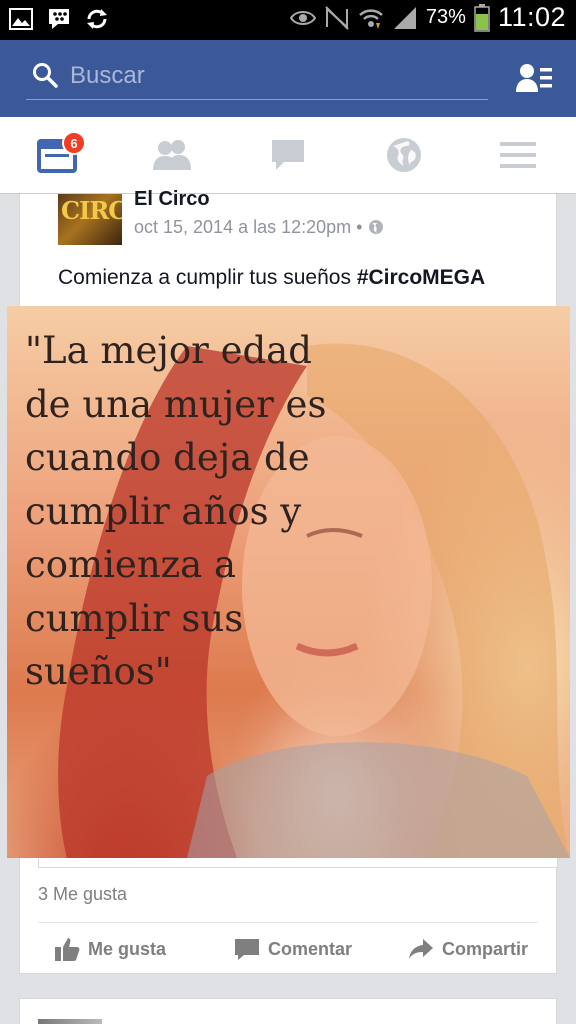  I want to click on comment-label: Comentar, so click(310, 948).